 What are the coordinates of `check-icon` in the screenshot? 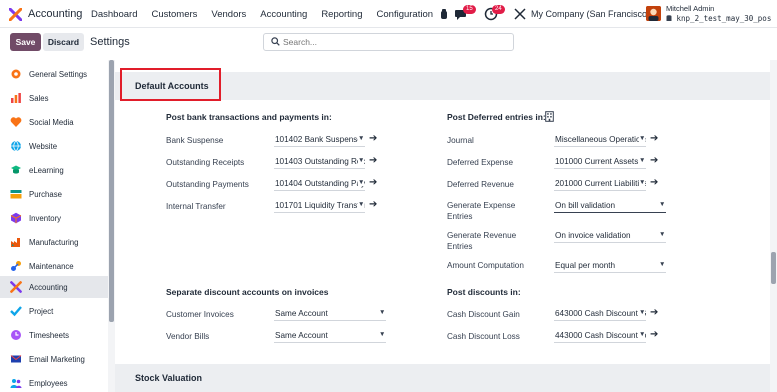 It's located at (16, 311).